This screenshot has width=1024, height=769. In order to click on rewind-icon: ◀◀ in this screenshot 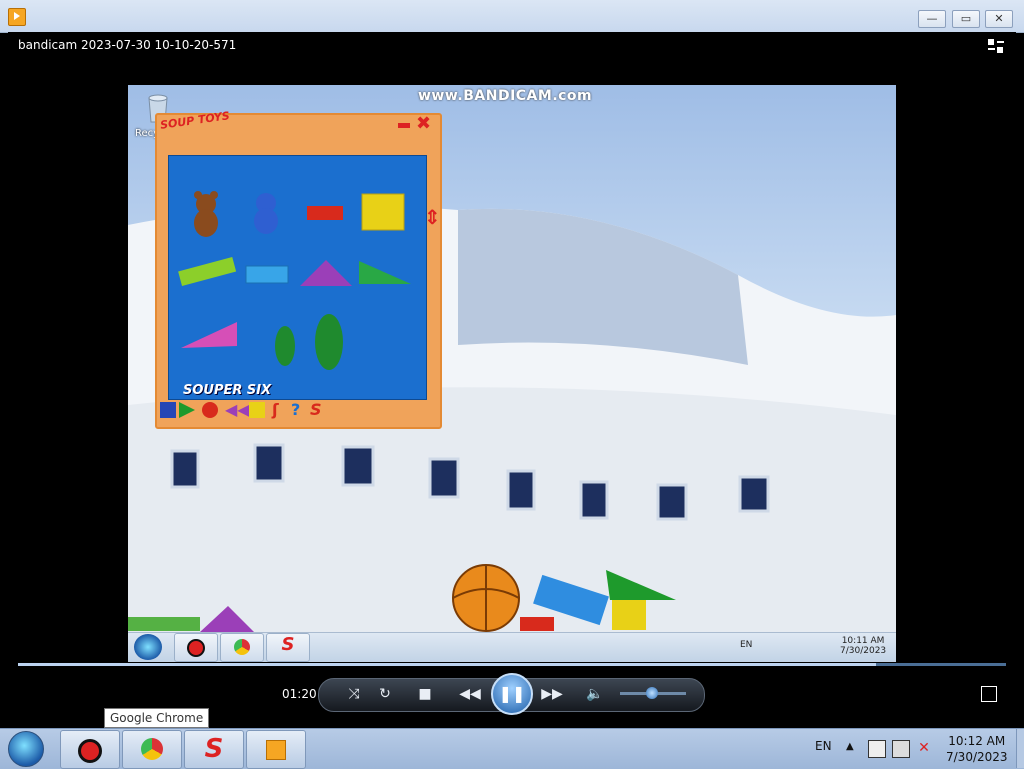, I will do `click(470, 694)`.